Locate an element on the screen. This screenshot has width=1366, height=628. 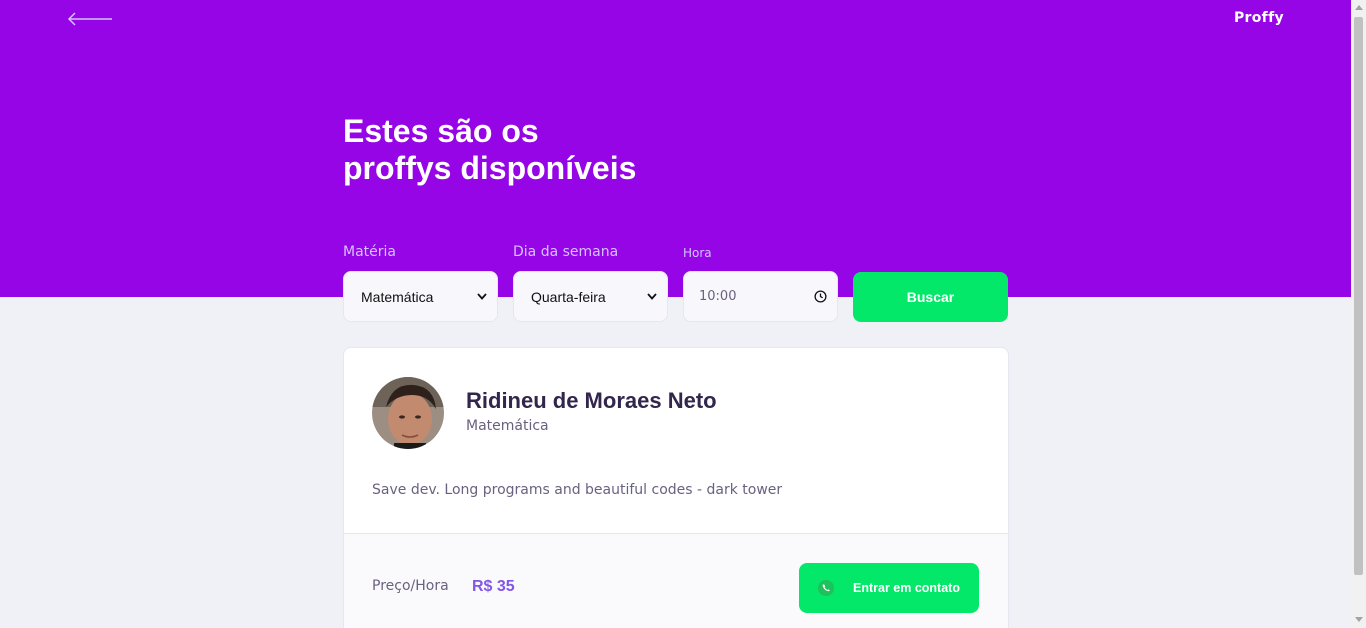
page-scrollbar is located at coordinates (1358, 314).